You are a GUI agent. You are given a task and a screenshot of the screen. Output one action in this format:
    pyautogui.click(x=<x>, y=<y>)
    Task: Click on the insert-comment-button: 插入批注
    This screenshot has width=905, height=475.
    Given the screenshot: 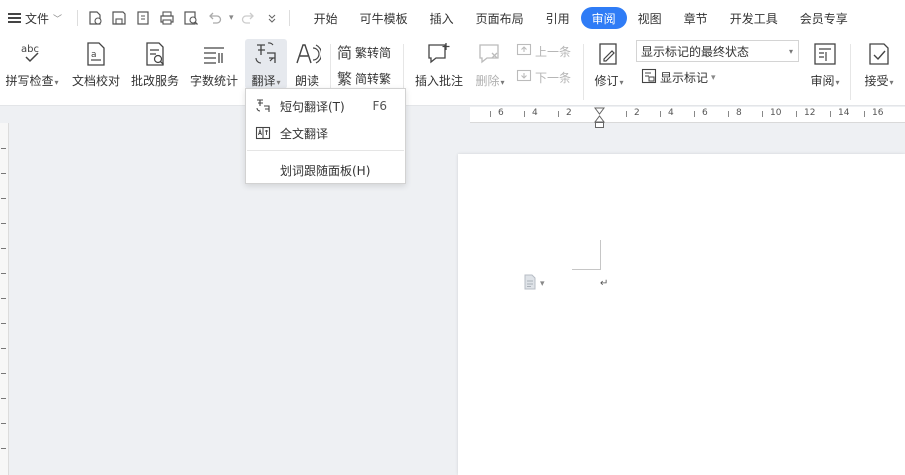 What is the action you would take?
    pyautogui.click(x=439, y=64)
    